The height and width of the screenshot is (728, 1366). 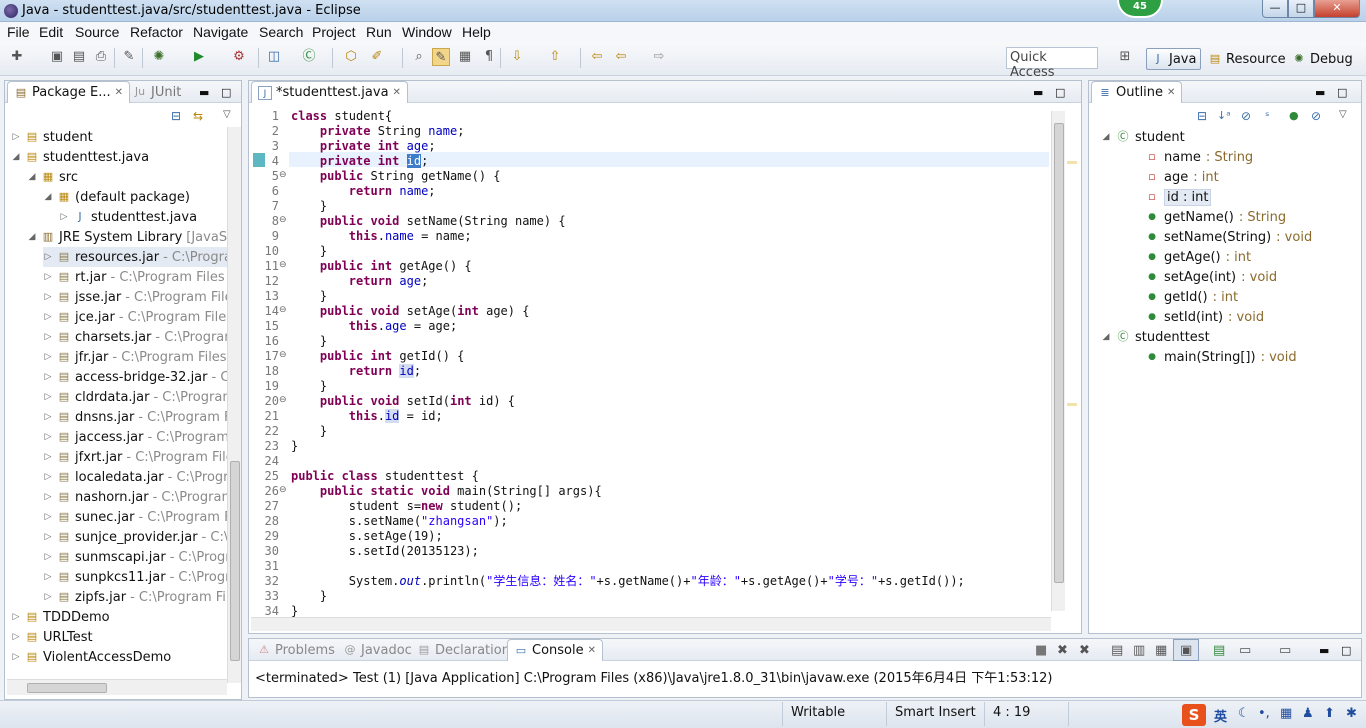 I want to click on minimize-editor-icon: ▬, so click(x=1038, y=92).